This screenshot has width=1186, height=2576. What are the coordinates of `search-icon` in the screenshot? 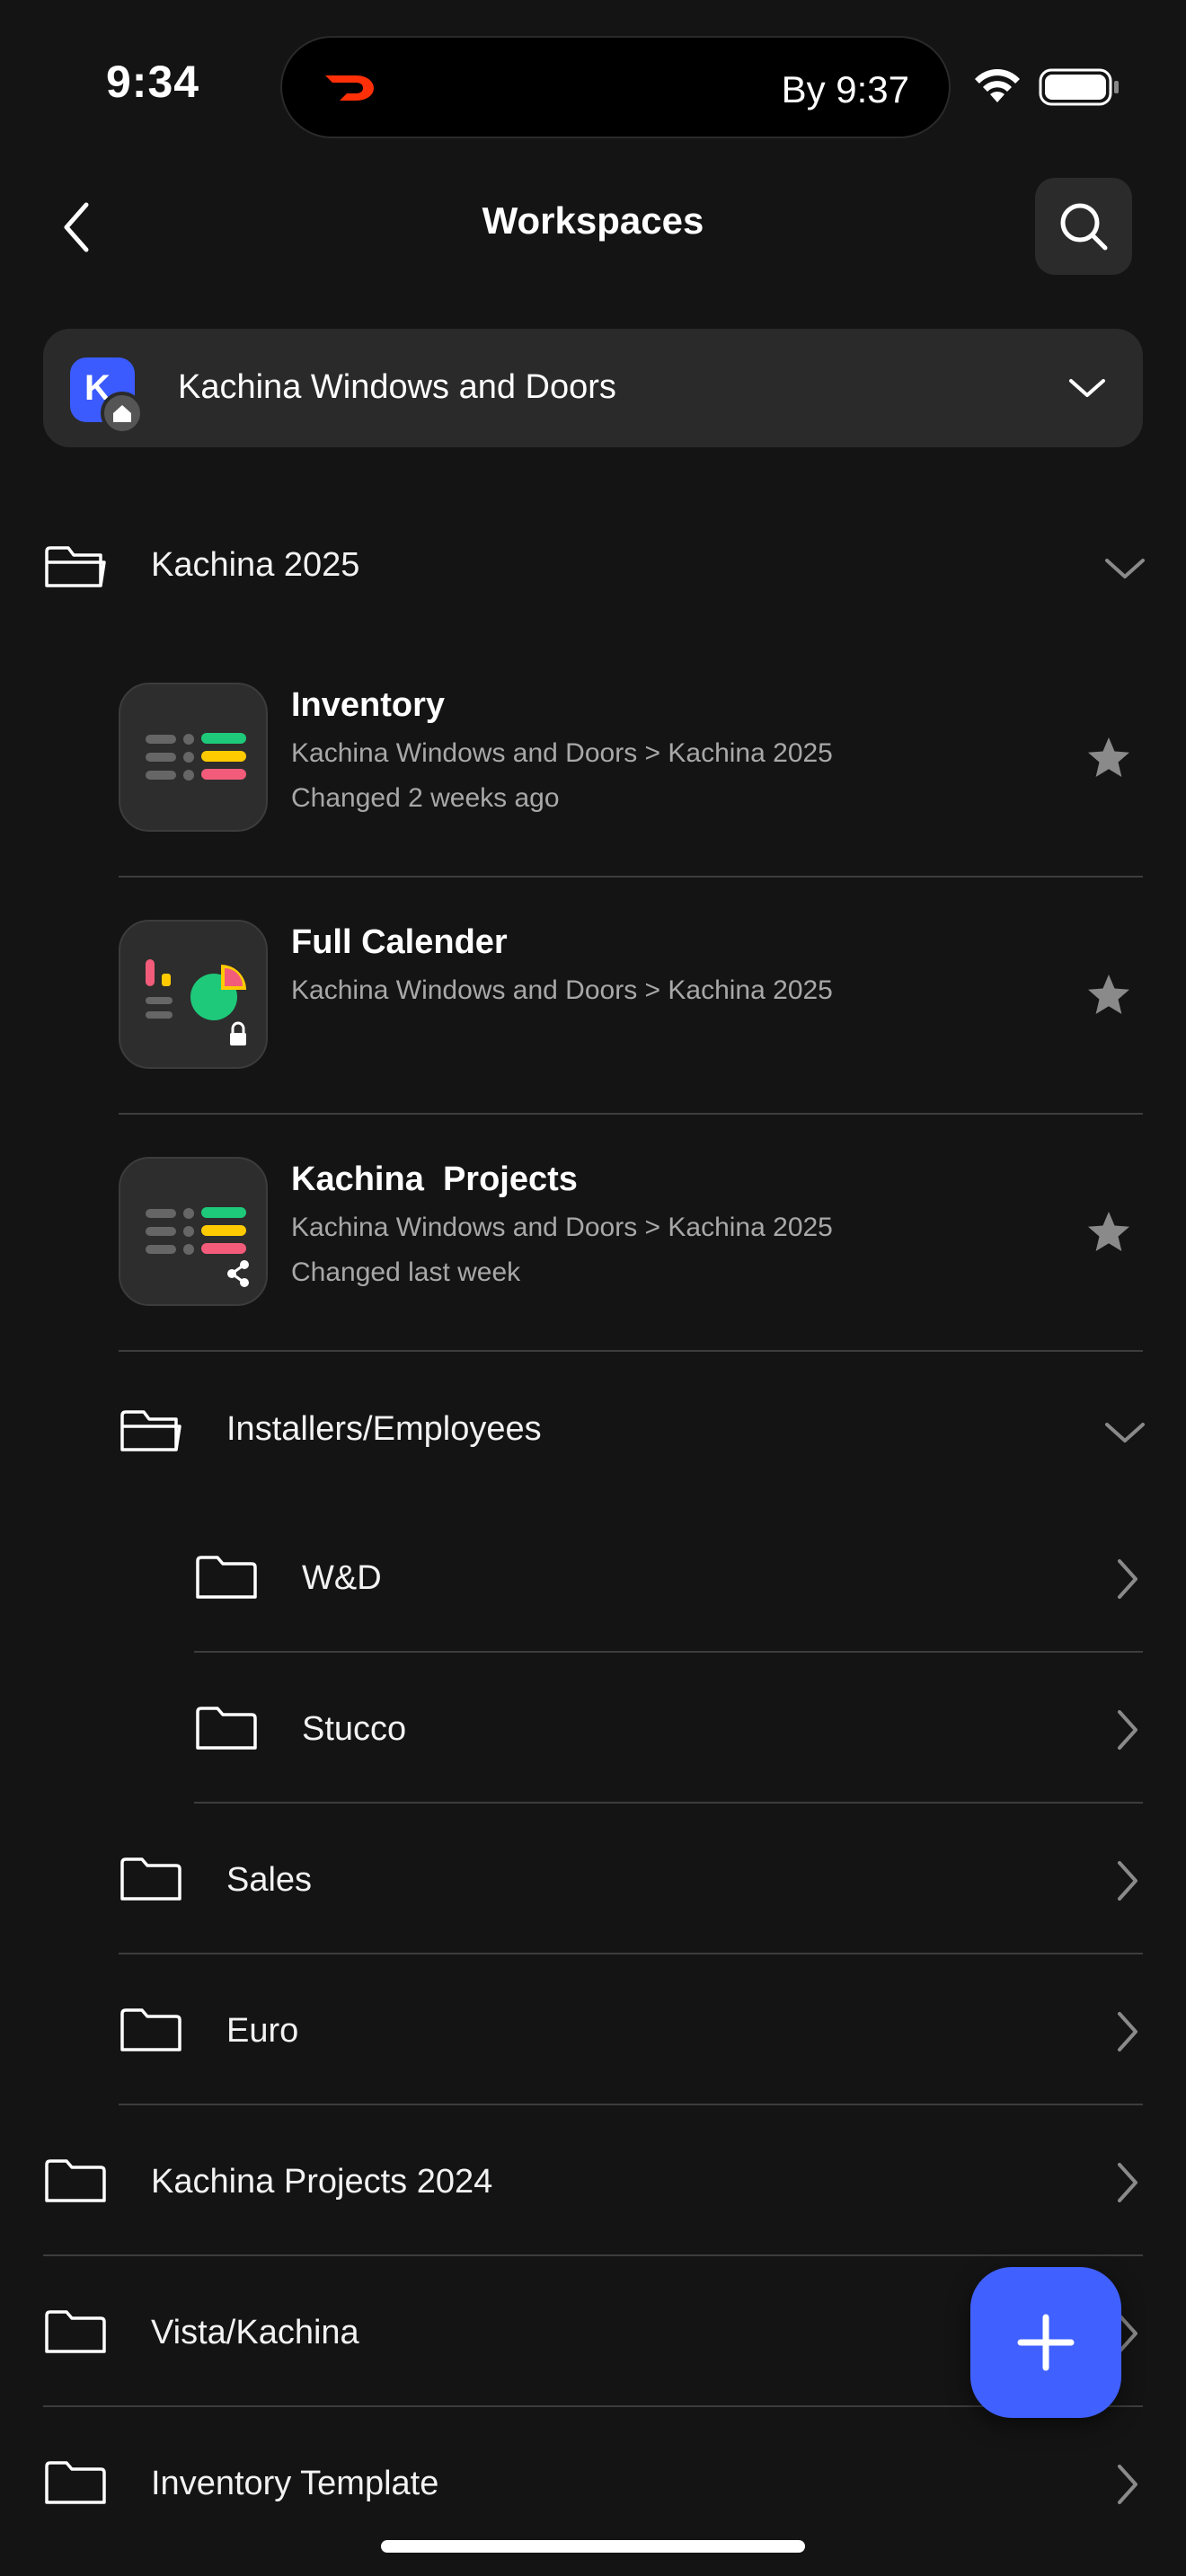 It's located at (1084, 227).